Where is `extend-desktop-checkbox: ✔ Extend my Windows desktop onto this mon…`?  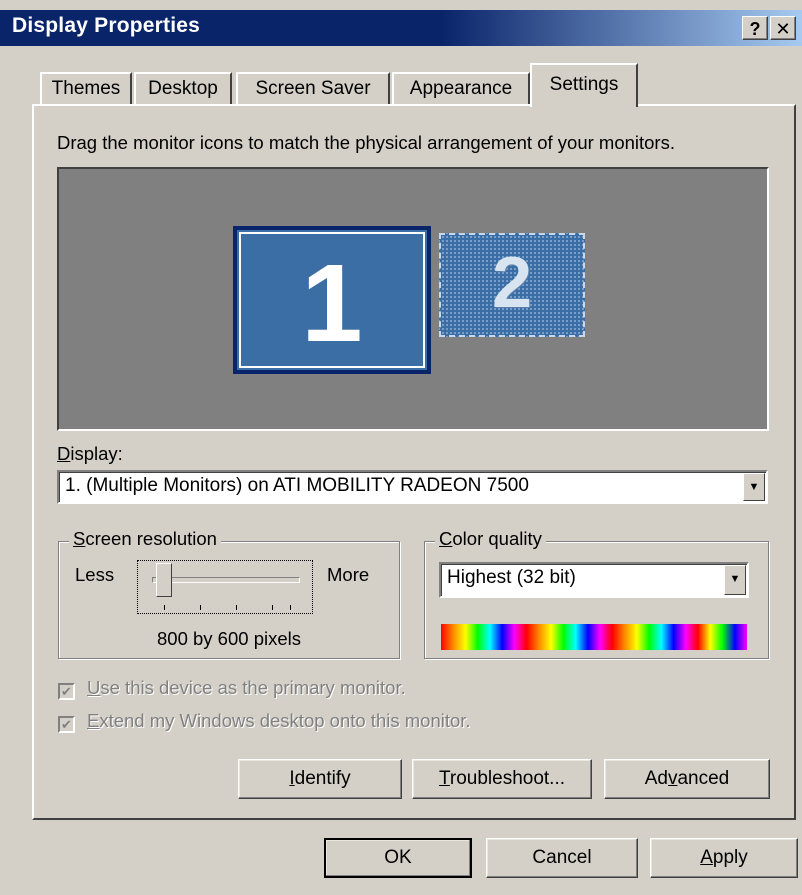 extend-desktop-checkbox: ✔ Extend my Windows desktop onto this mon… is located at coordinates (264, 721).